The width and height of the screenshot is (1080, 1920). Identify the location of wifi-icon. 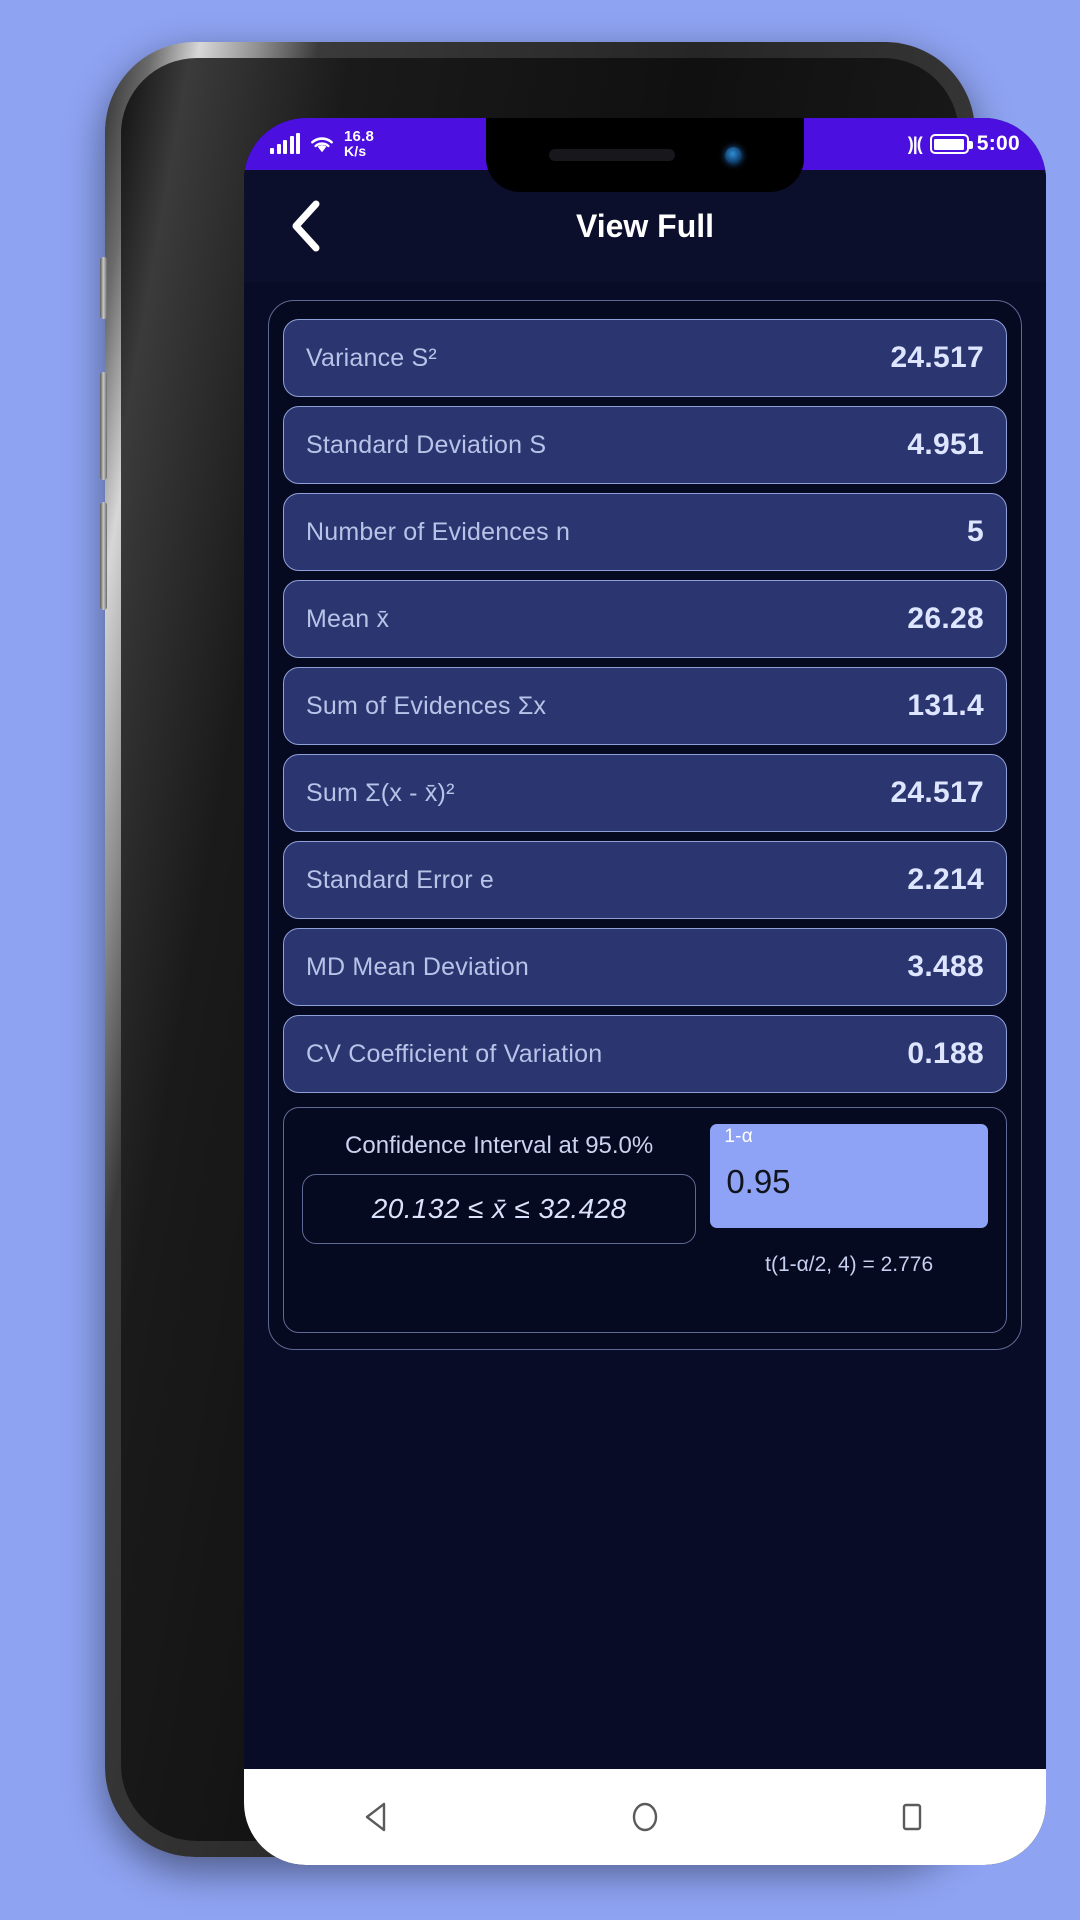
(322, 145).